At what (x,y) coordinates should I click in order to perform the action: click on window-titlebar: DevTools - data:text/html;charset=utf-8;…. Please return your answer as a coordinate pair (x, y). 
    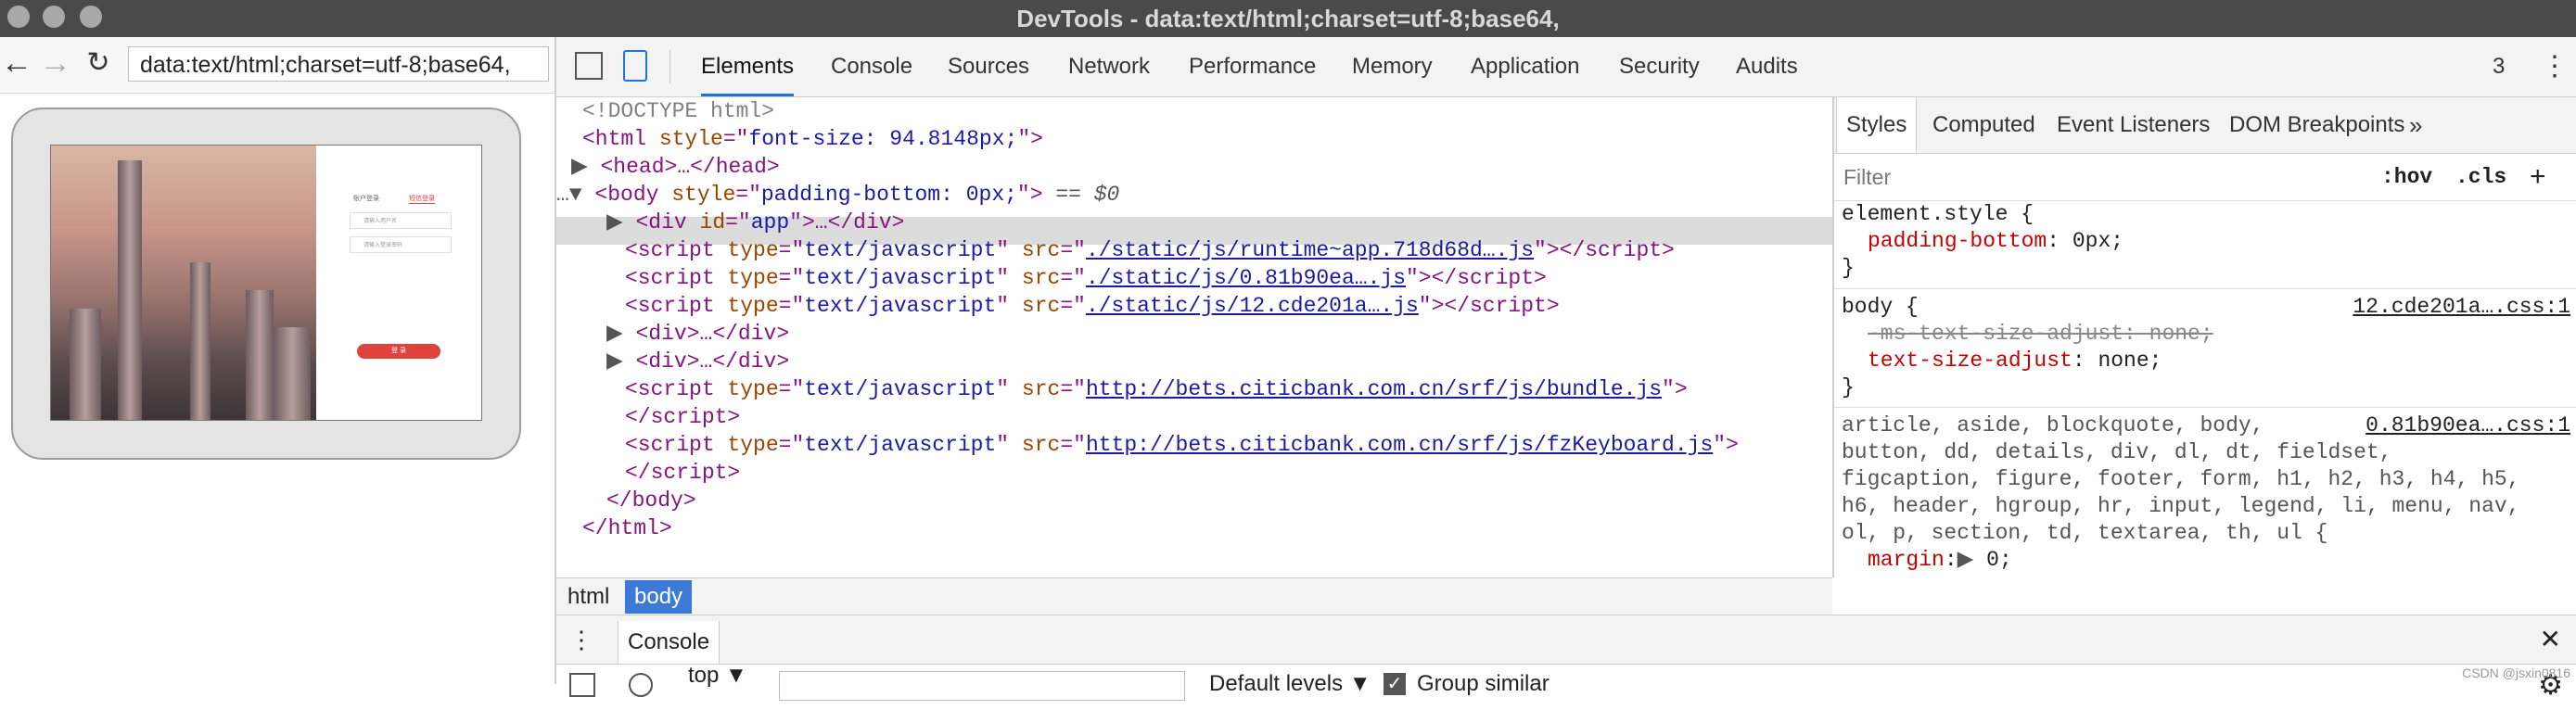
    Looking at the image, I should click on (1288, 18).